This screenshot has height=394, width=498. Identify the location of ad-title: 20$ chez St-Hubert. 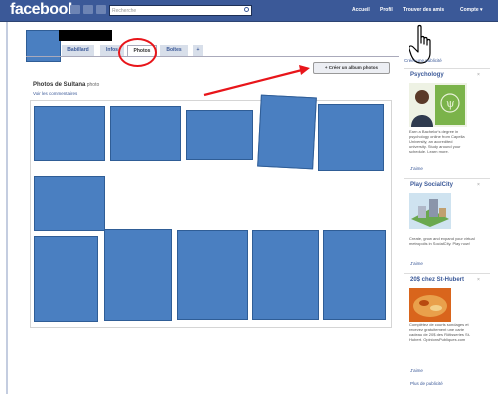
(437, 280).